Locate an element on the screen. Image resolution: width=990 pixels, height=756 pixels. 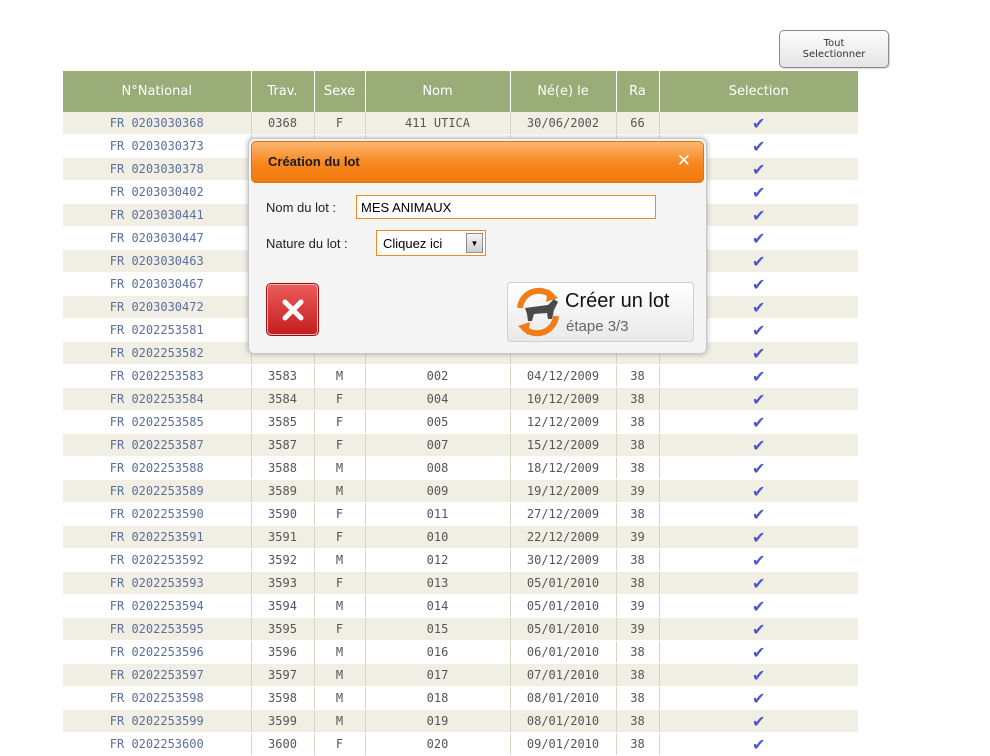
cell-name: 012 is located at coordinates (437, 560).